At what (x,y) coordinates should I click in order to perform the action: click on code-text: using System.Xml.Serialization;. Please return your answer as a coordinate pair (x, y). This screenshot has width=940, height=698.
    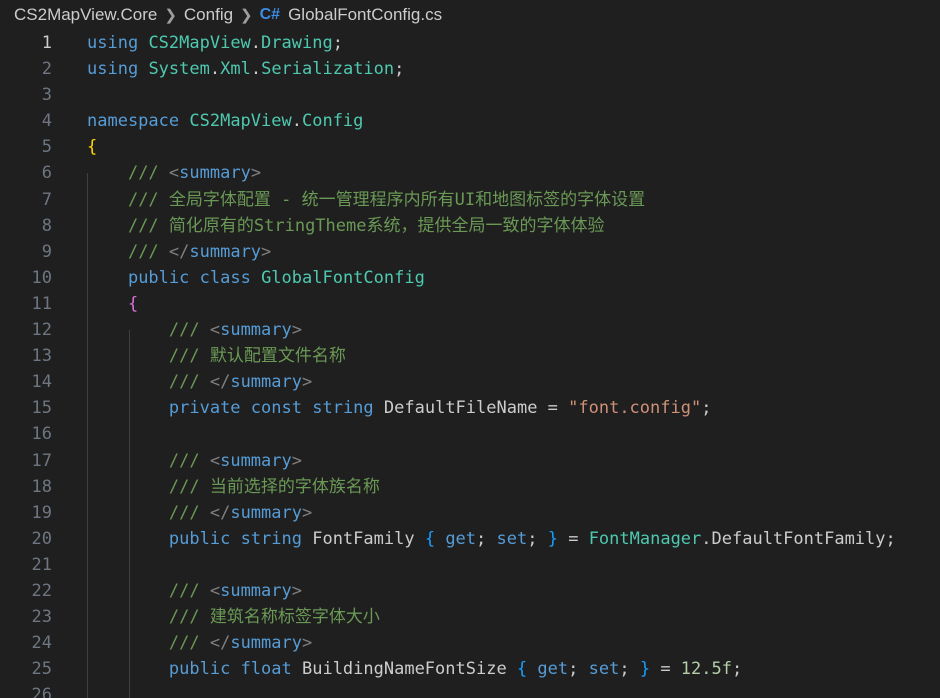
    Looking at the image, I should click on (245, 69).